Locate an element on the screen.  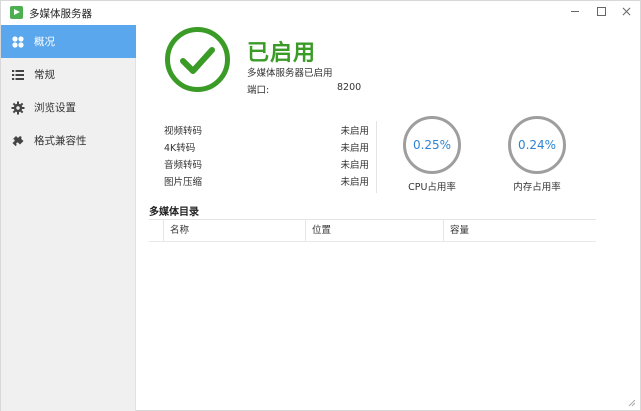
sidebar-item-overview: 概况 is located at coordinates (68, 41).